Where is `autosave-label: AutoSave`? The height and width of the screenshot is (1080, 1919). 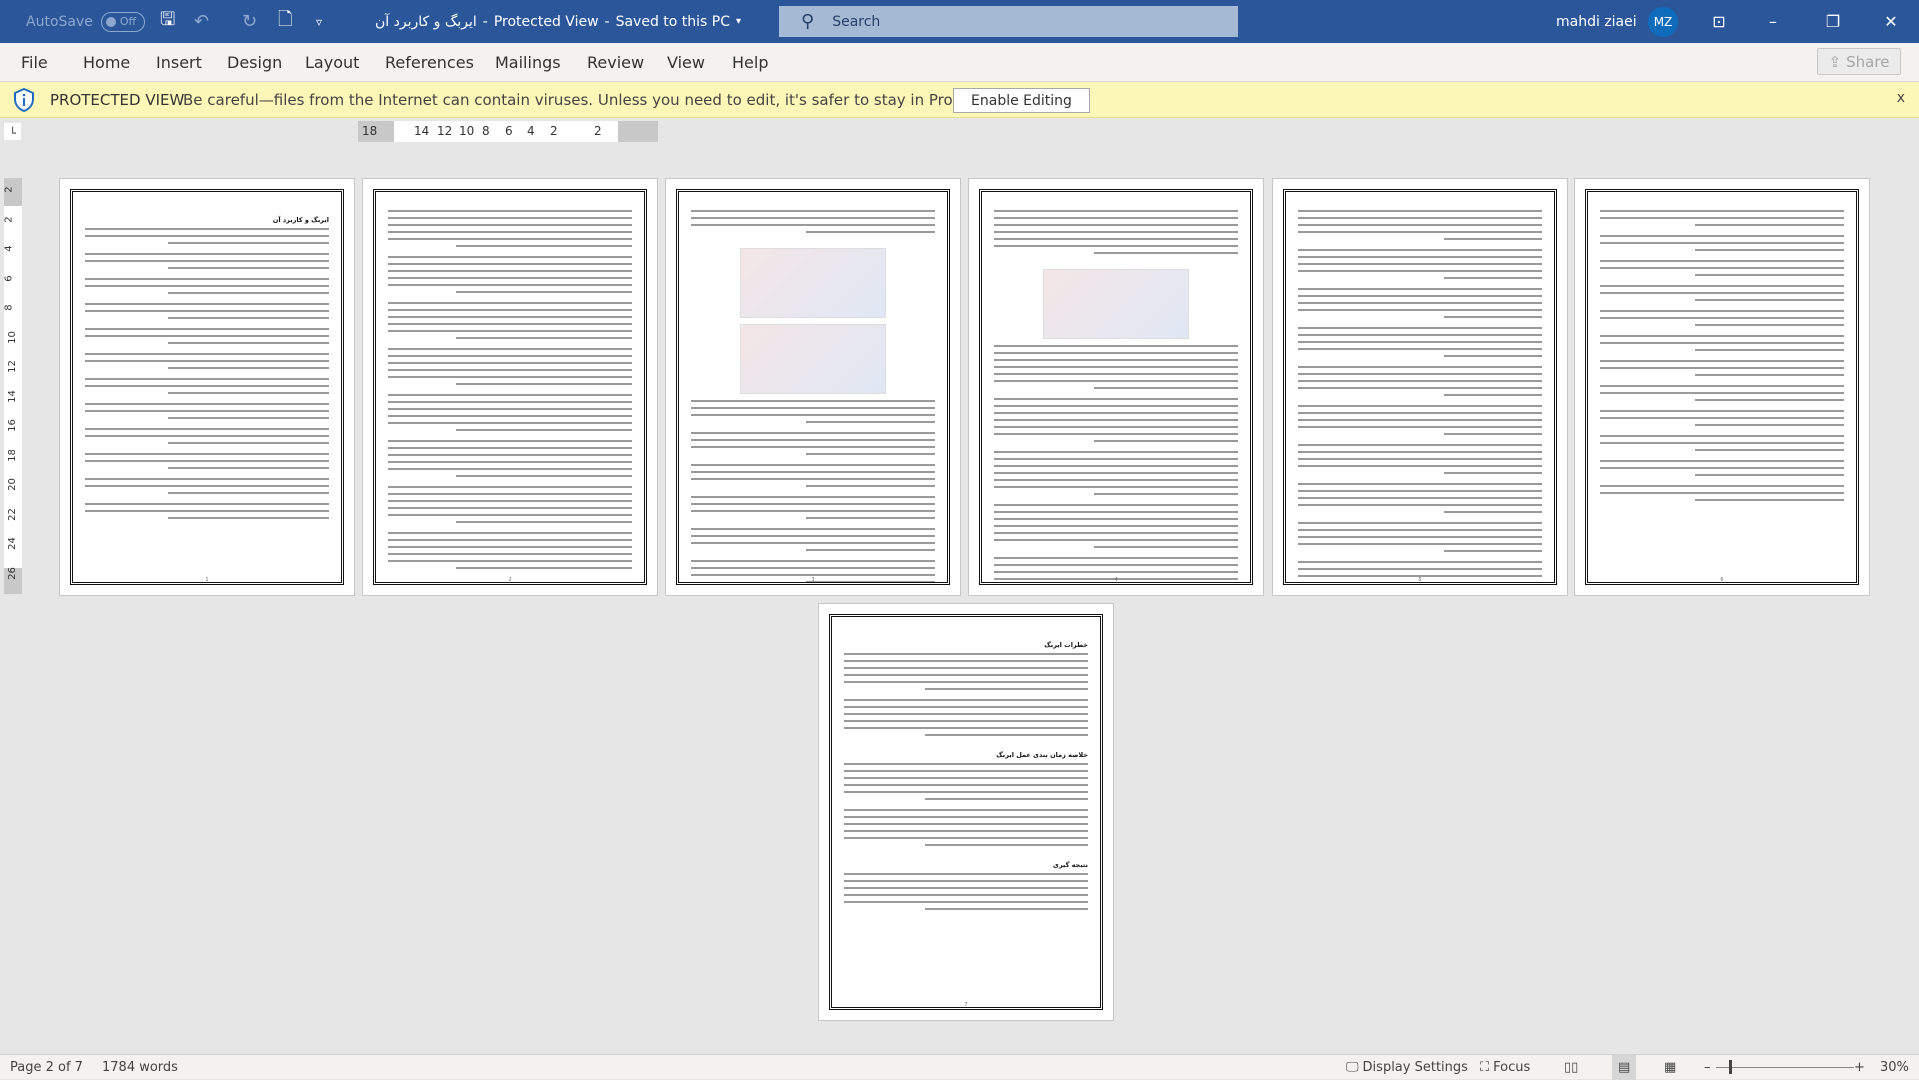
autosave-label: AutoSave is located at coordinates (59, 21).